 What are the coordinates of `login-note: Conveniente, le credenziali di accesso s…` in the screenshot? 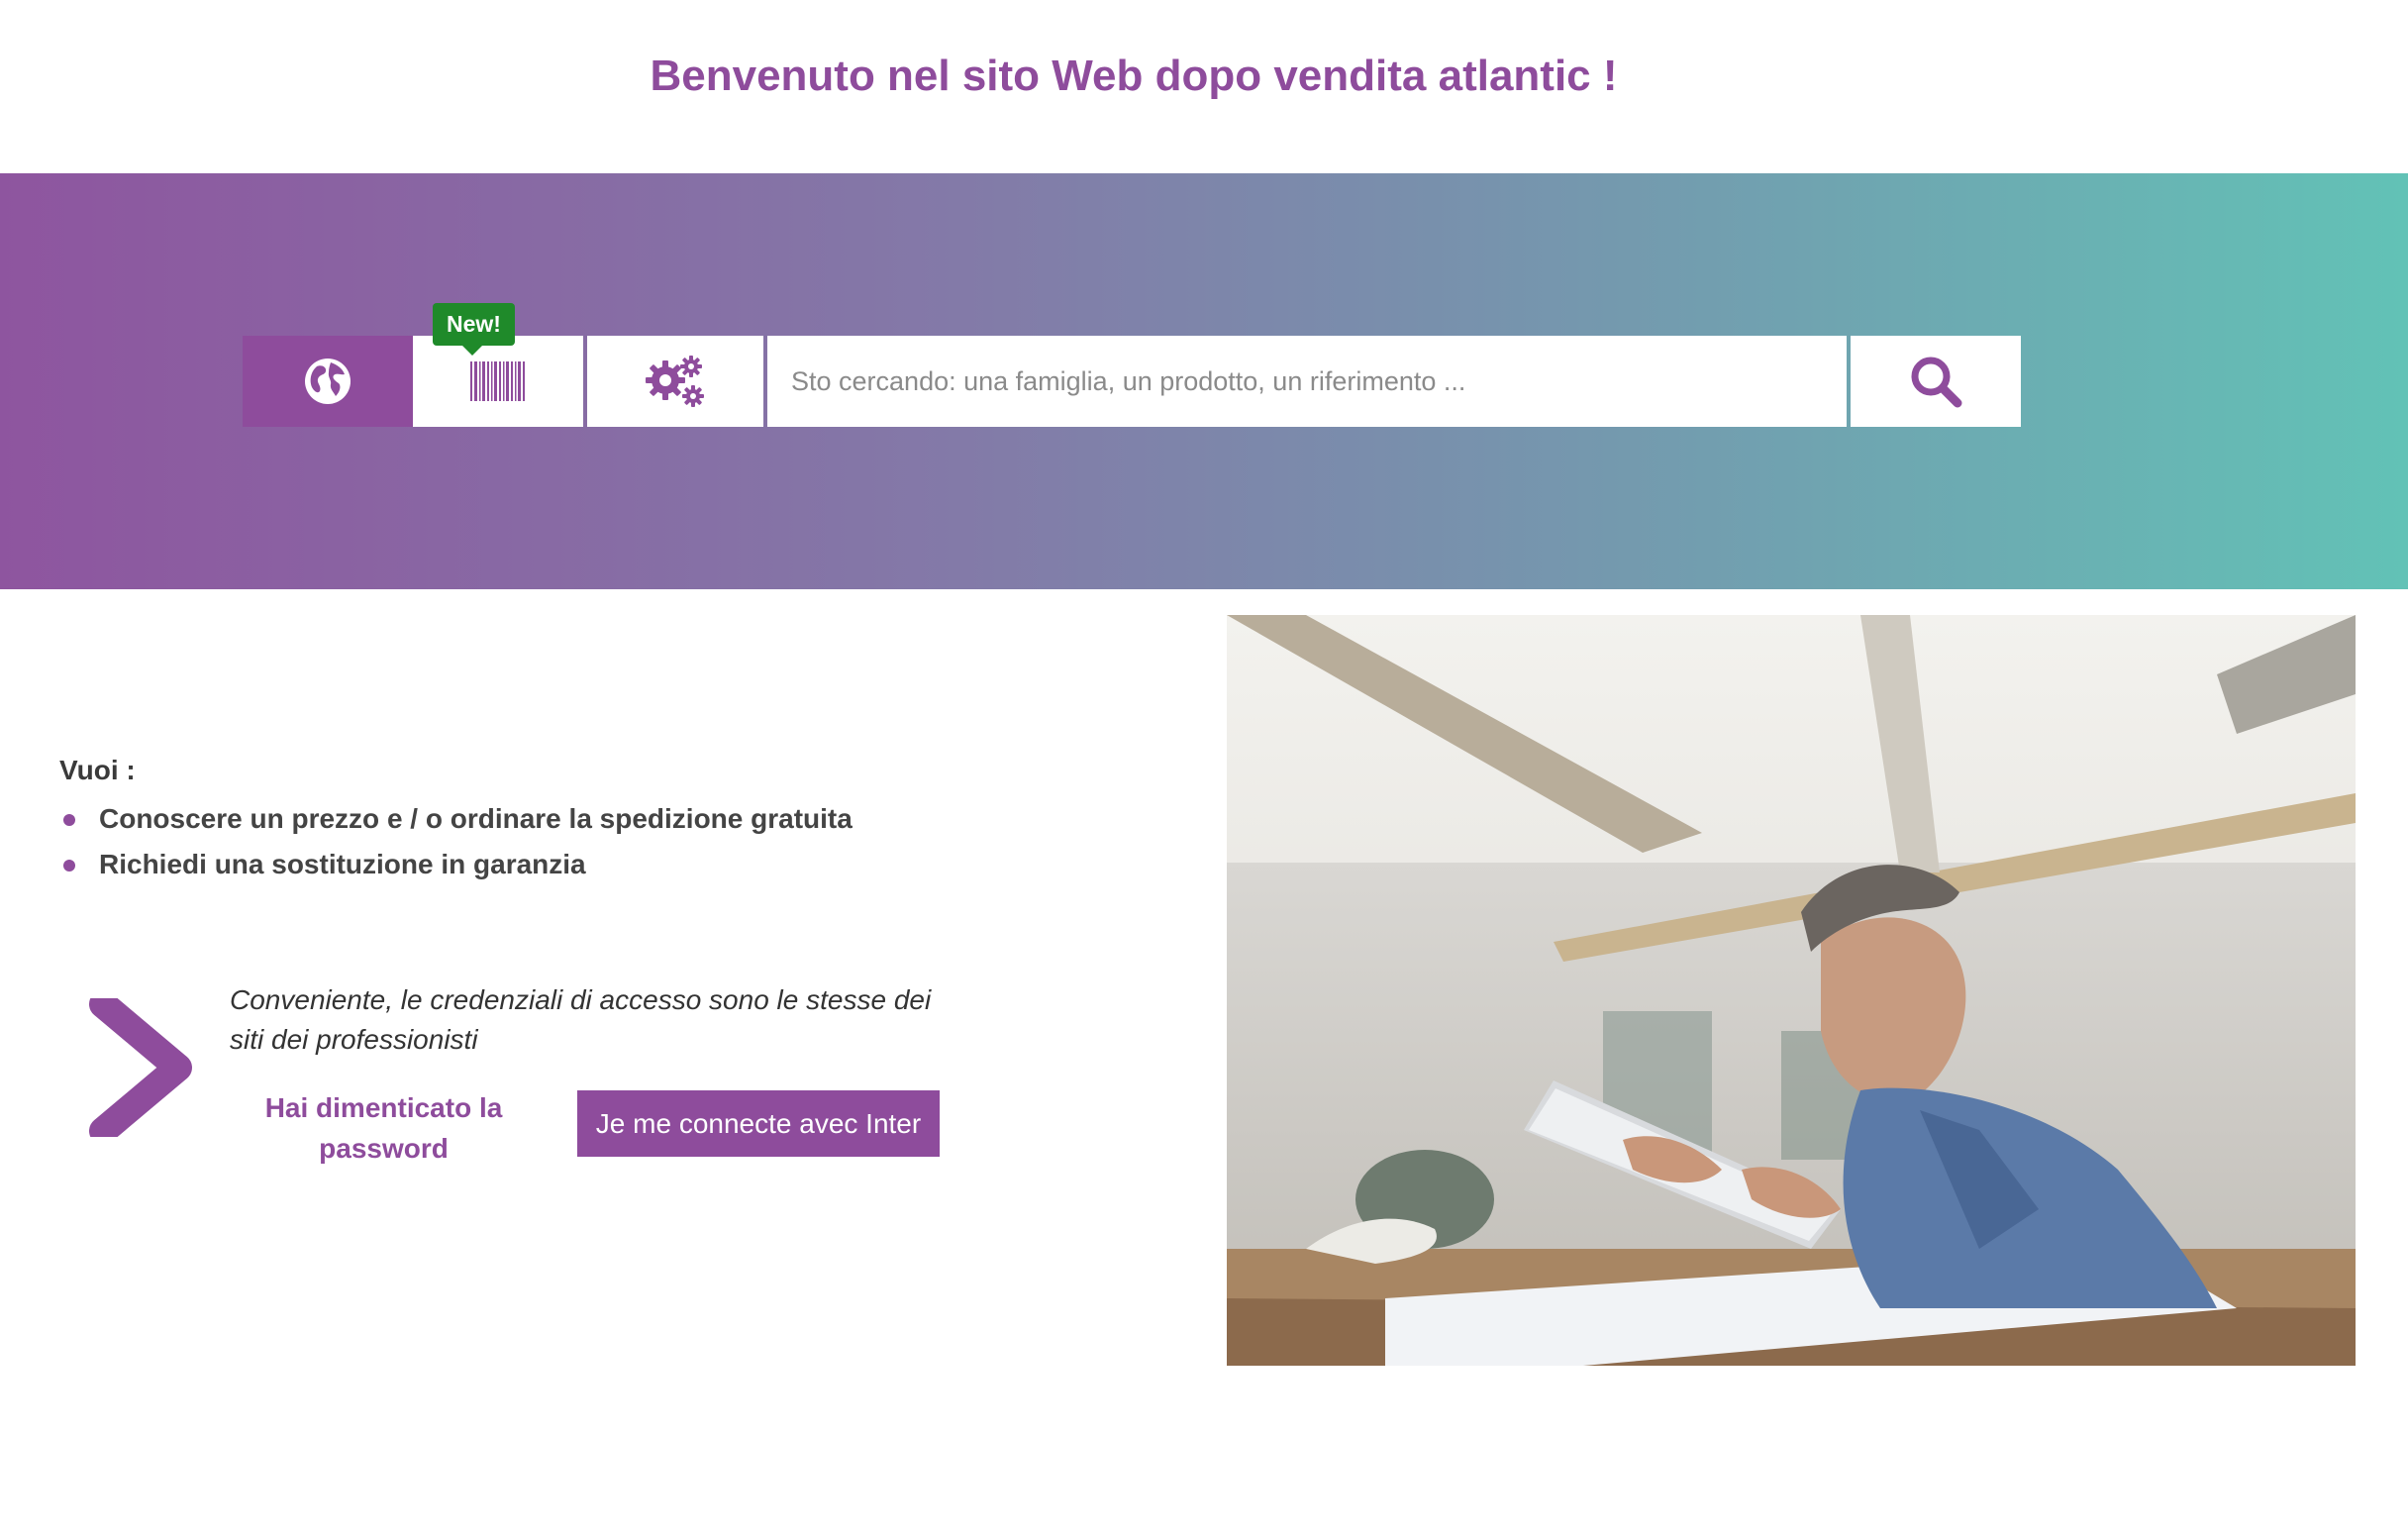 It's located at (581, 1019).